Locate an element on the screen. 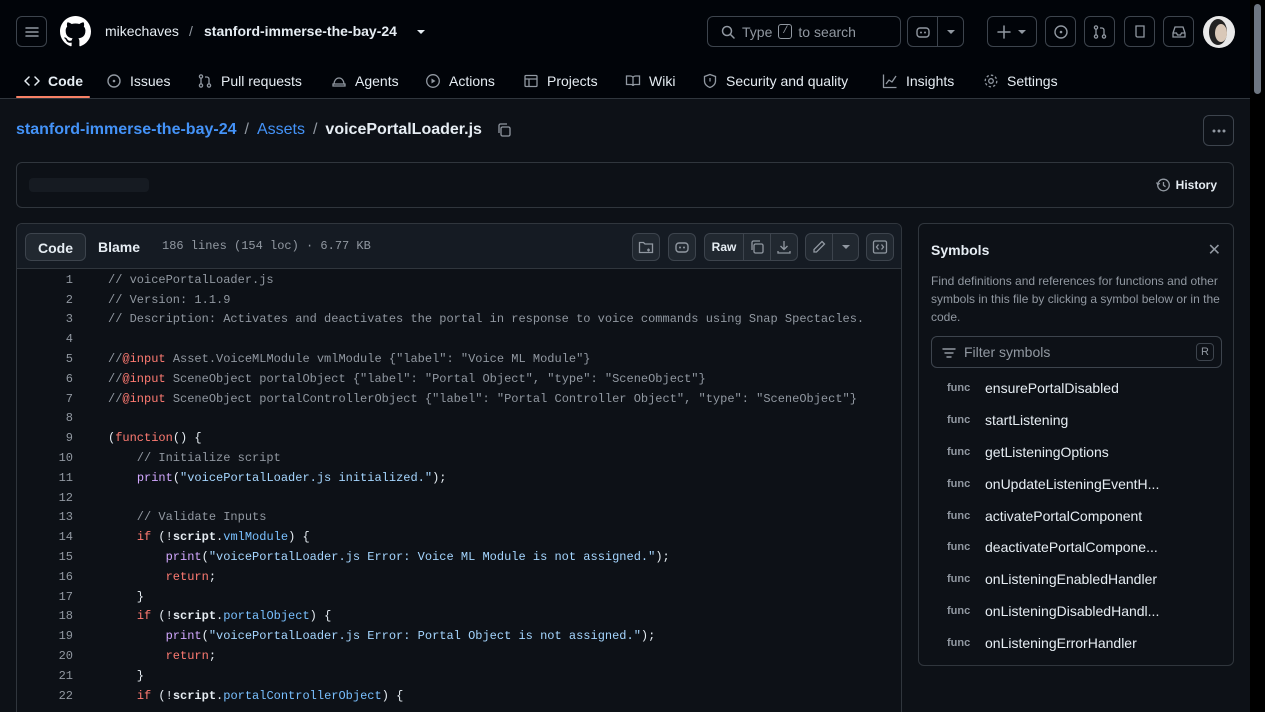  code-line: 21 } is located at coordinates (459, 676).